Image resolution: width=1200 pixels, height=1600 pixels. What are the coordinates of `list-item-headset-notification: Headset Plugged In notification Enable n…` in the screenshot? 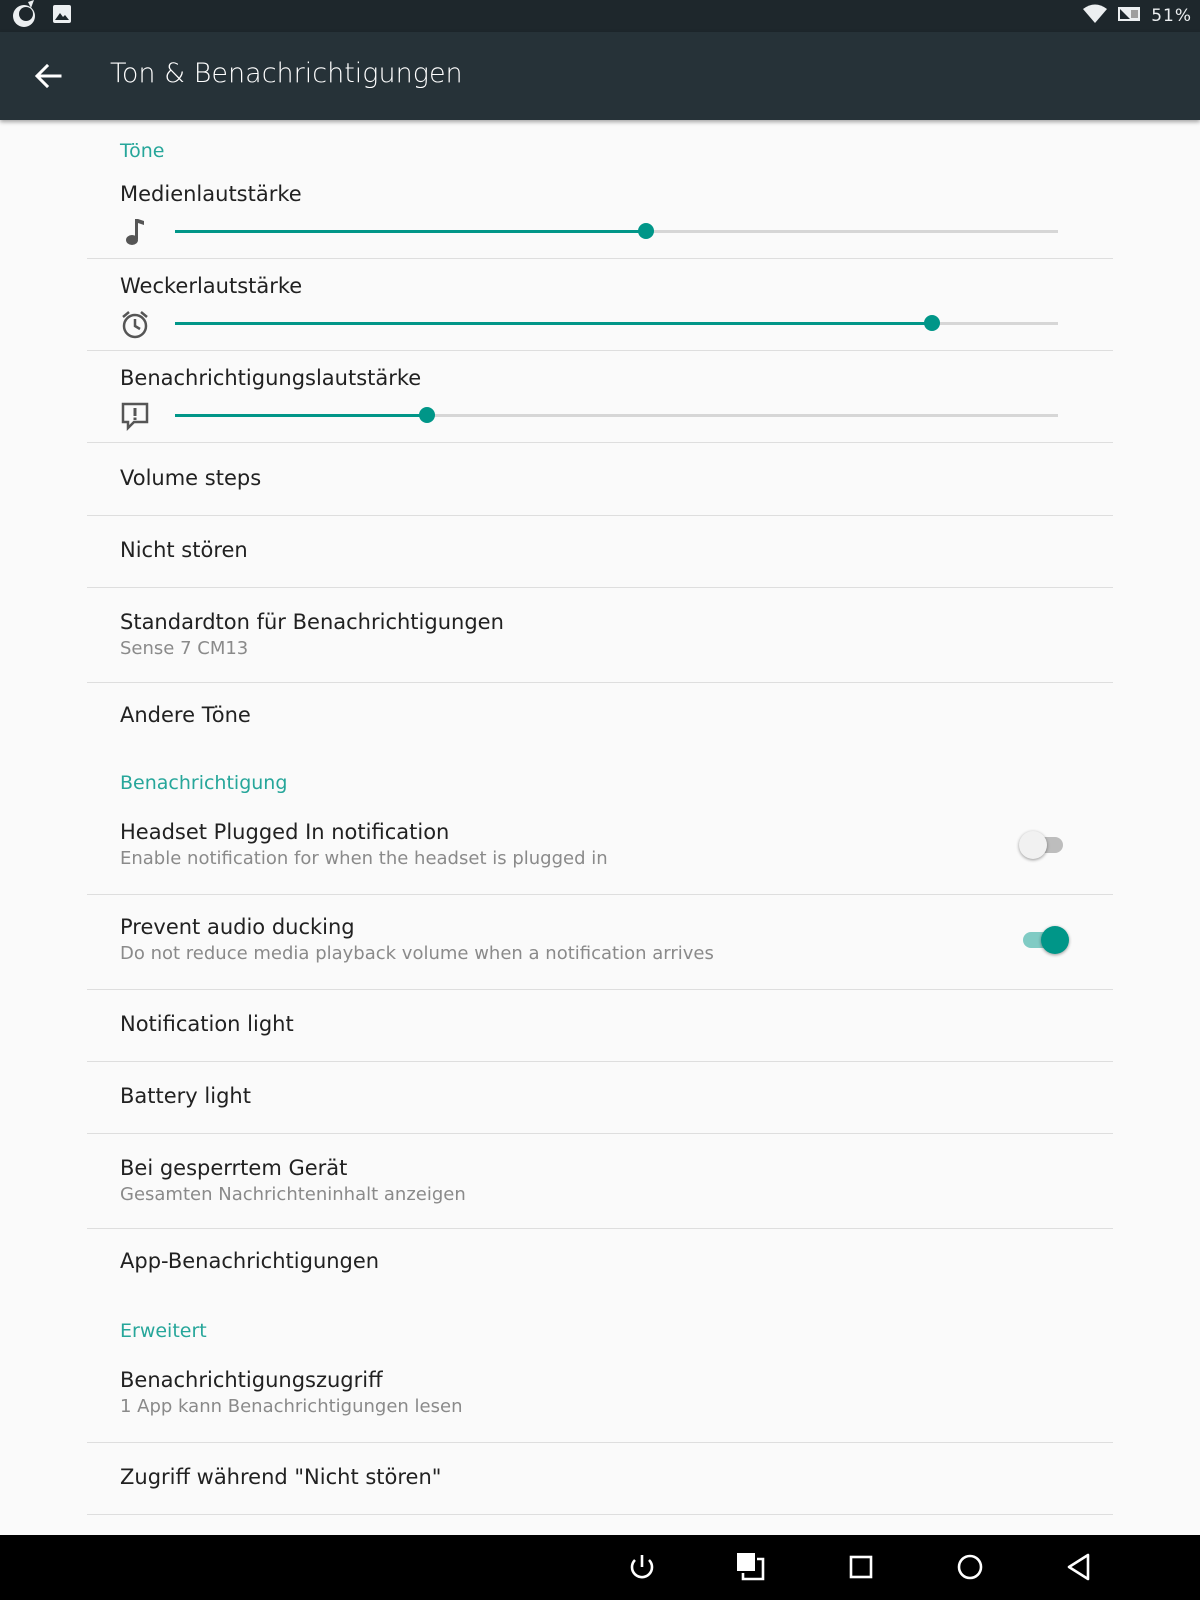 It's located at (600, 847).